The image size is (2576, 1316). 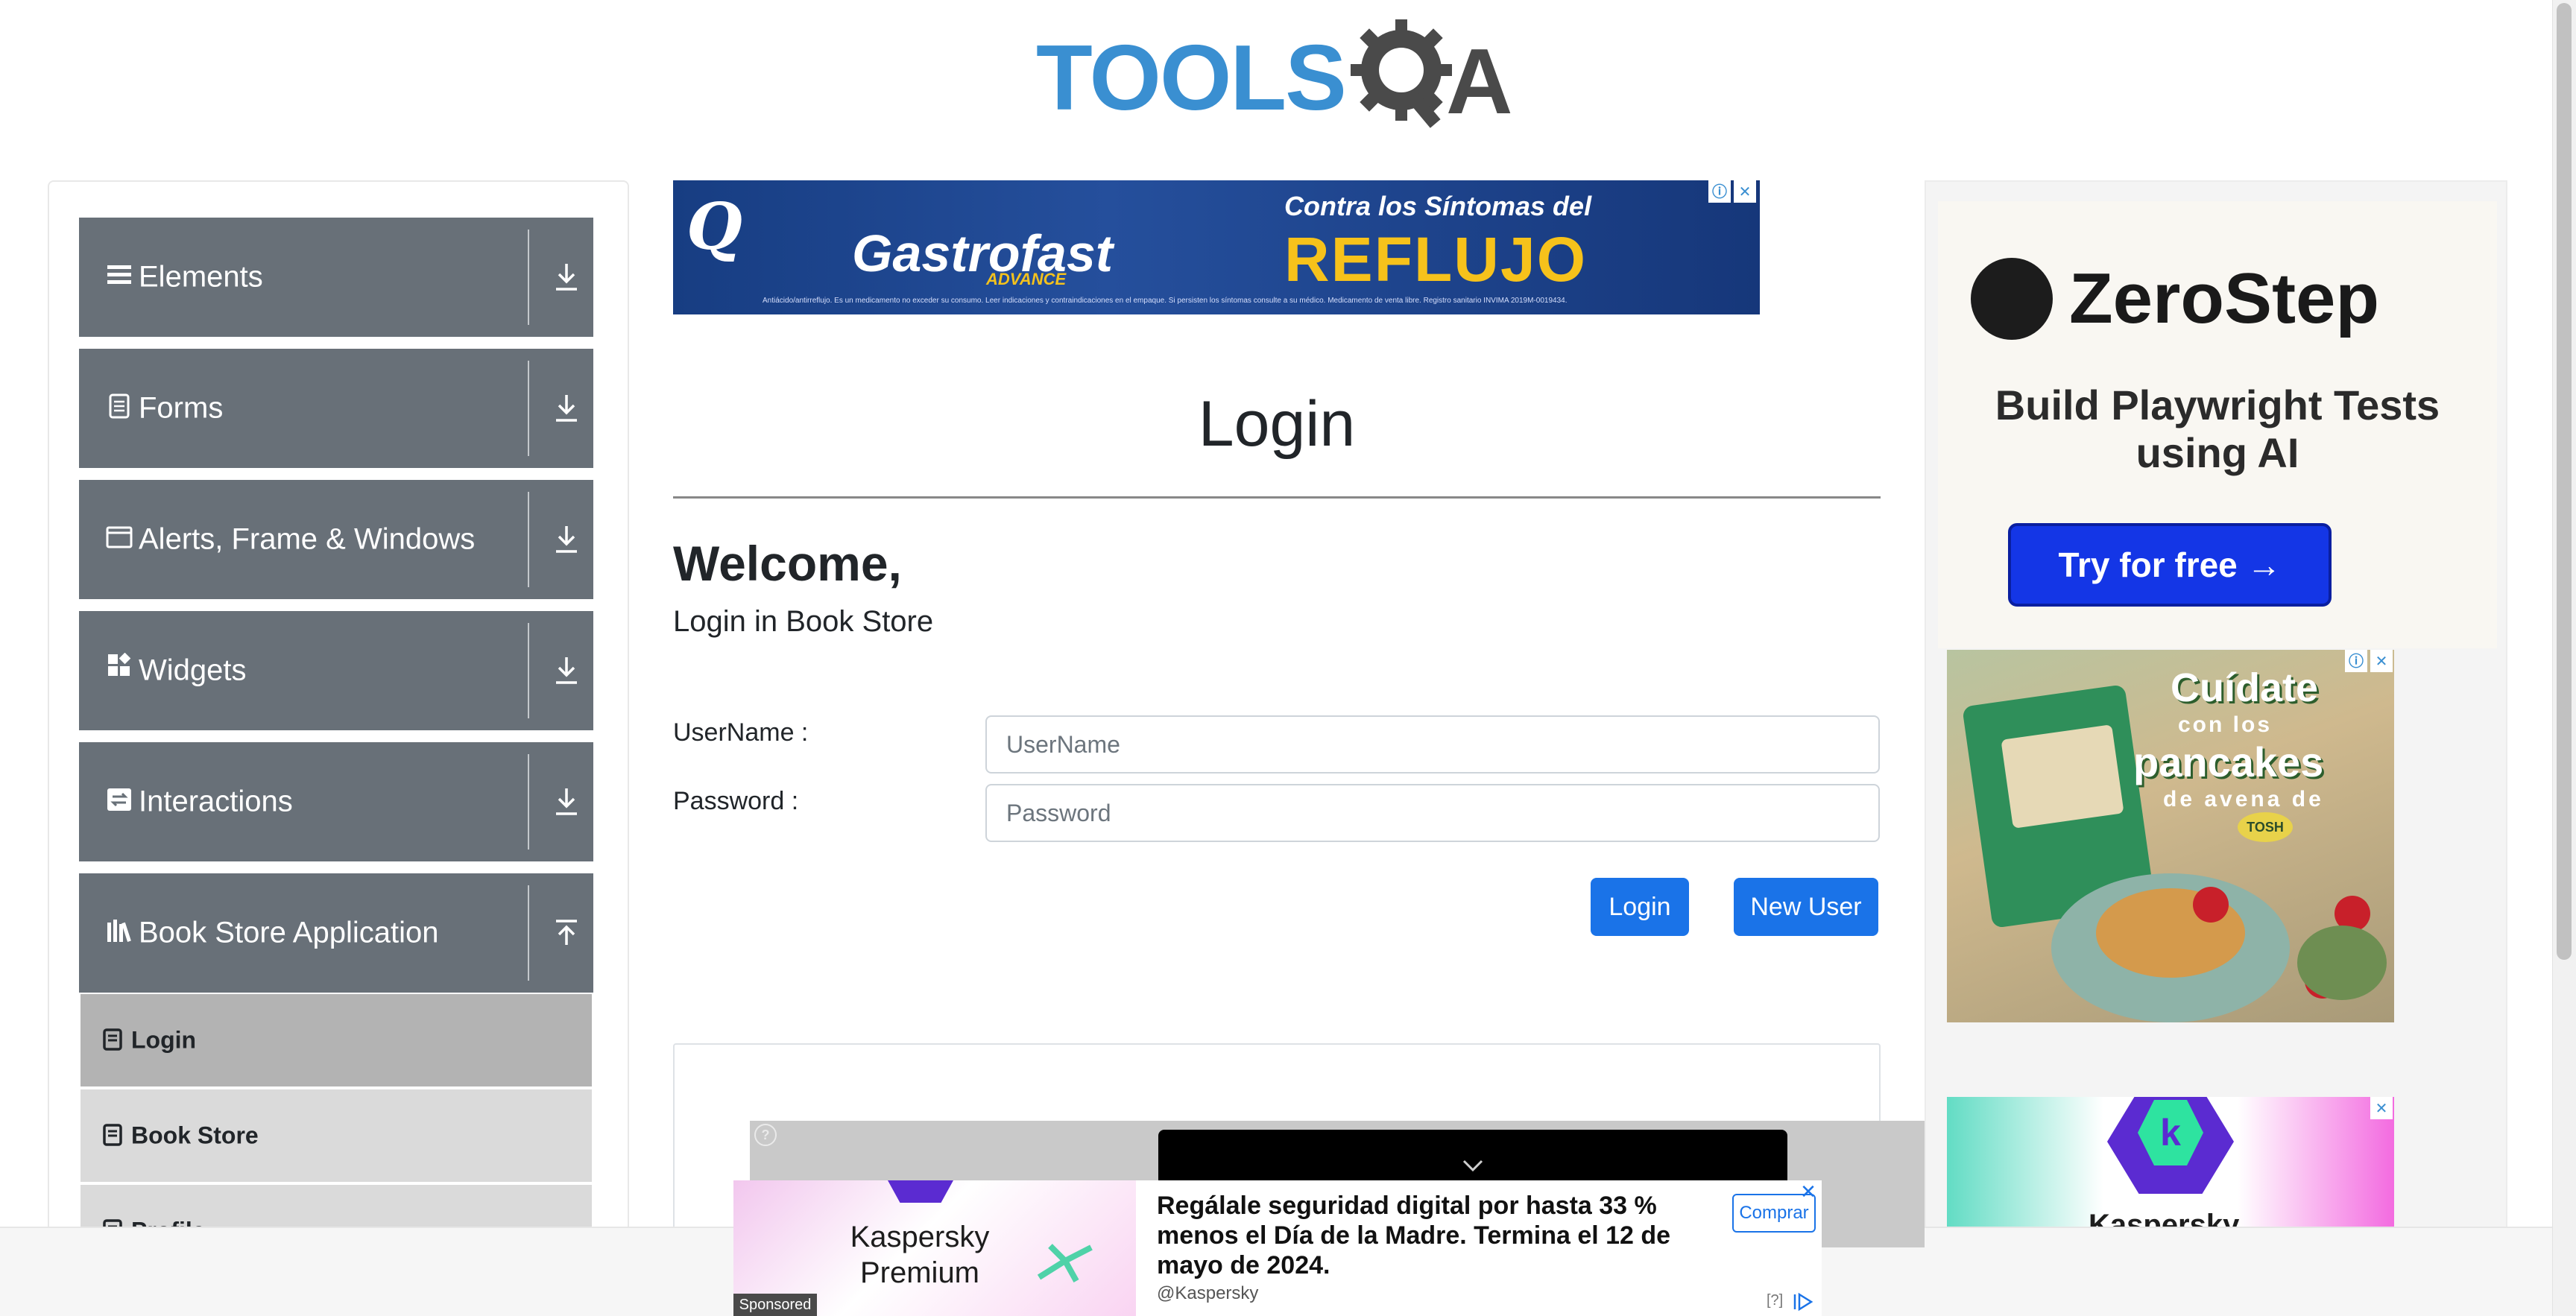 I want to click on password-input, so click(x=1433, y=813).